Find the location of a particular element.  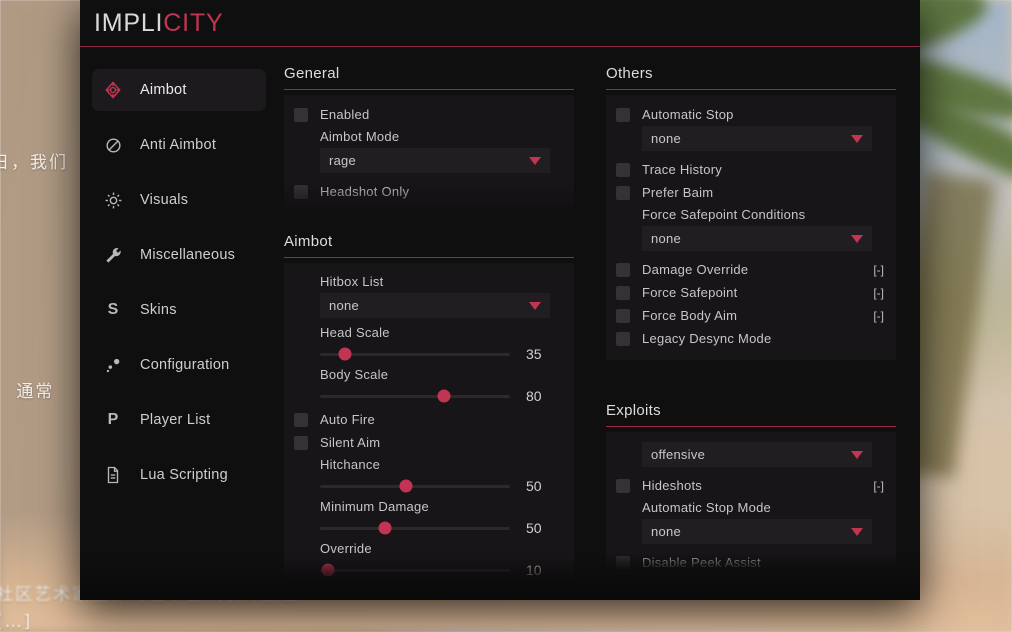

slider-minimum-damage: 50 is located at coordinates (442, 528).